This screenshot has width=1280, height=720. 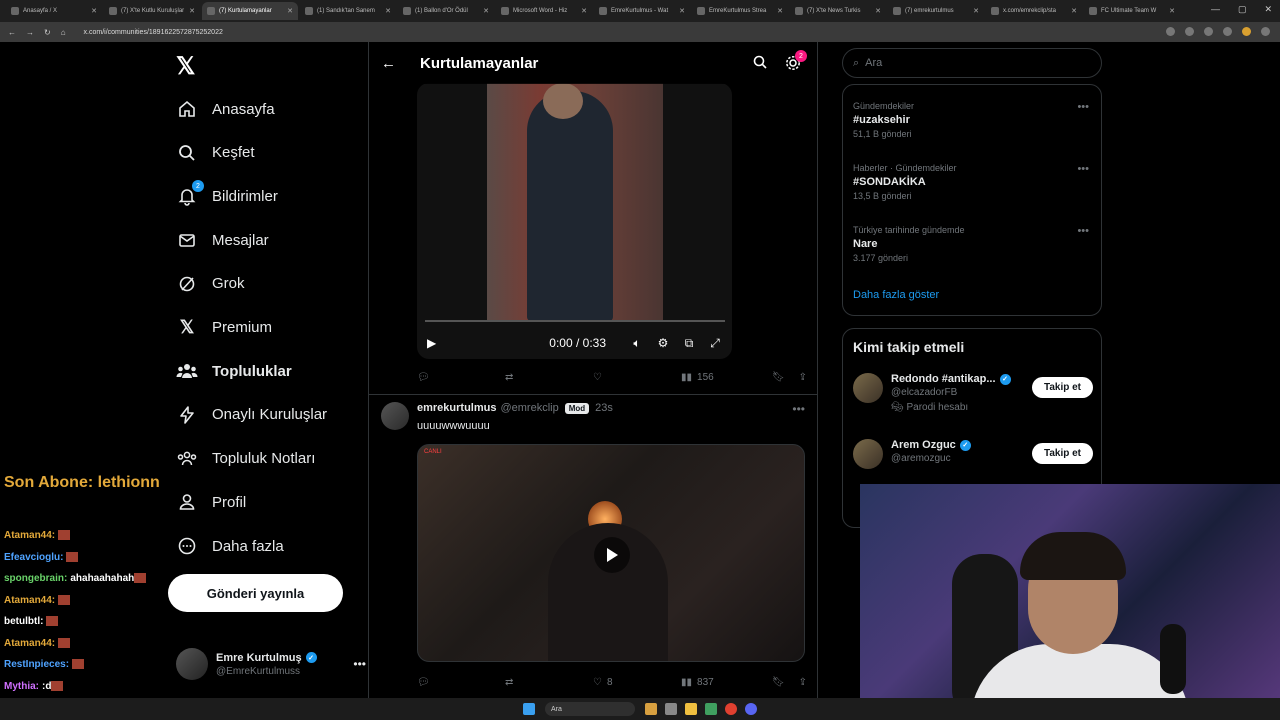 What do you see at coordinates (1265, 31) in the screenshot?
I see `browser-menu-icon` at bounding box center [1265, 31].